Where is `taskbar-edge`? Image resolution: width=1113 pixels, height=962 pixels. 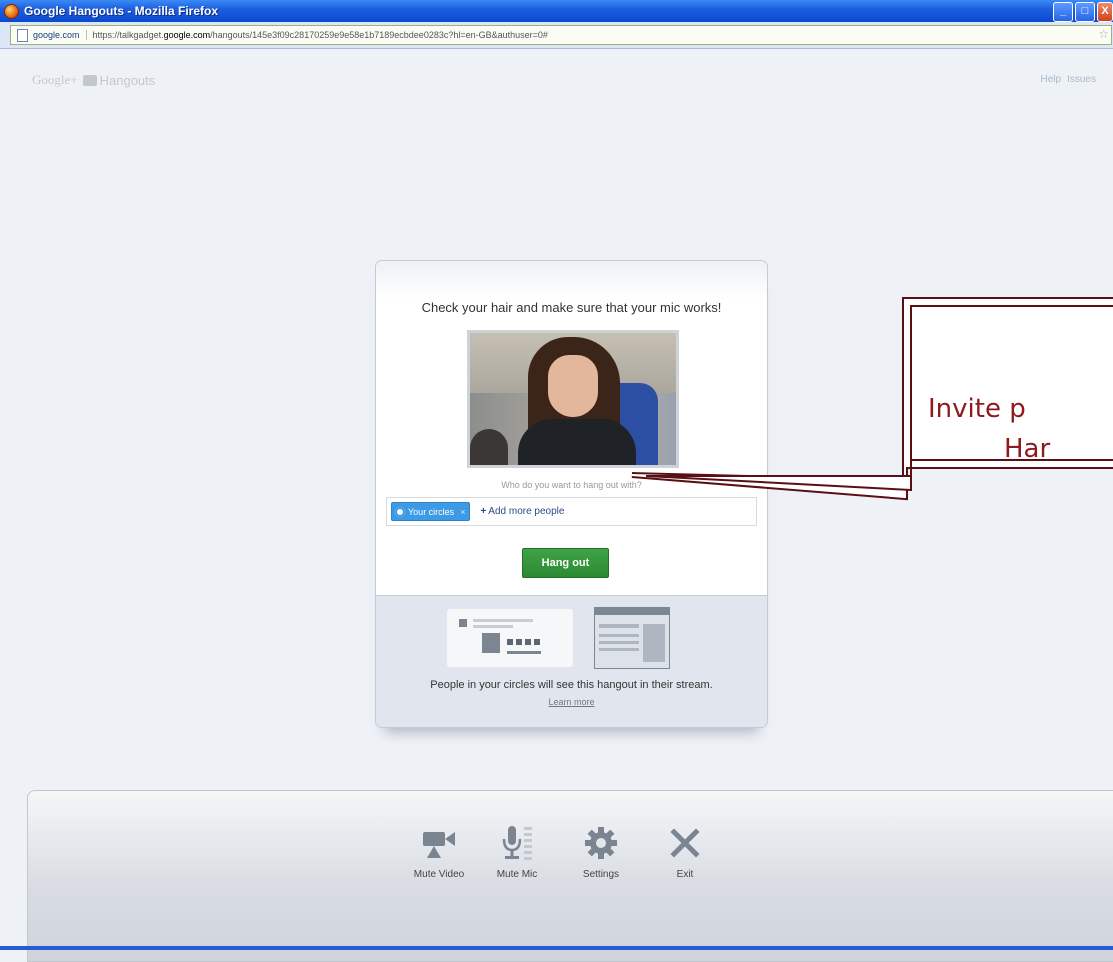
taskbar-edge is located at coordinates (556, 948).